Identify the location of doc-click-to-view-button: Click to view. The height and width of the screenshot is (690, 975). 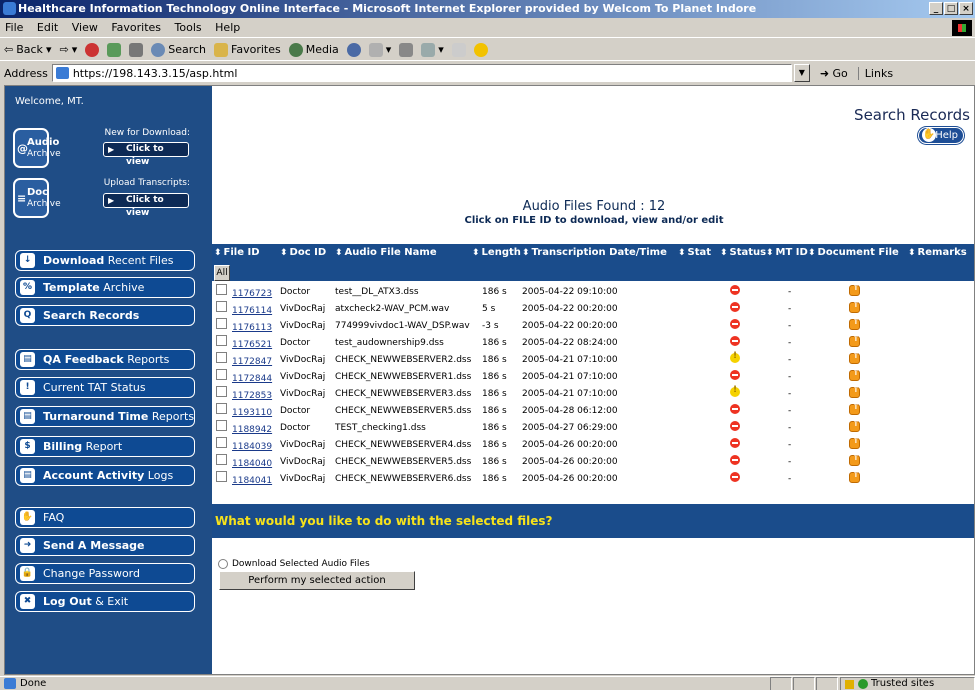
(146, 205).